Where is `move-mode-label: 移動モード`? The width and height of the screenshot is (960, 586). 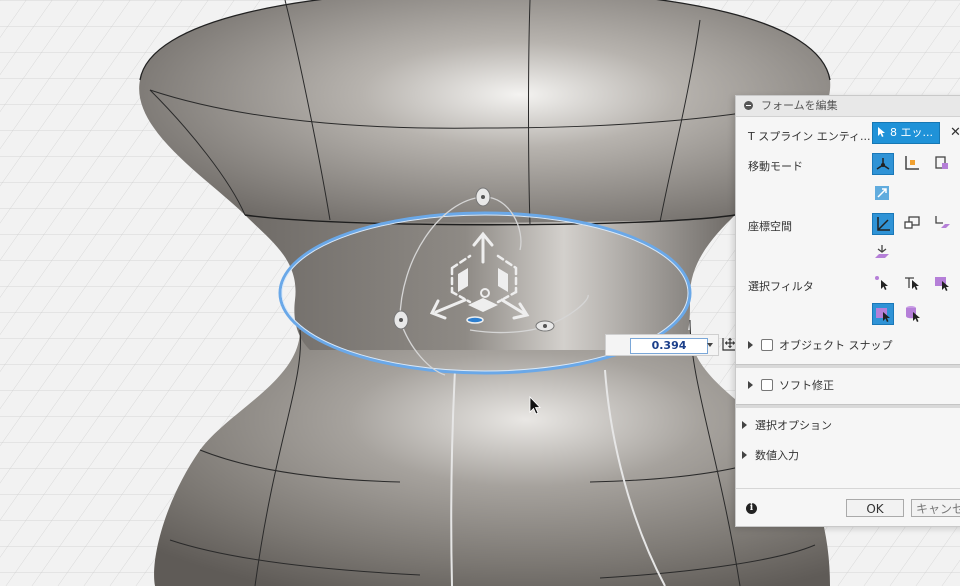
move-mode-label: 移動モード is located at coordinates (775, 166).